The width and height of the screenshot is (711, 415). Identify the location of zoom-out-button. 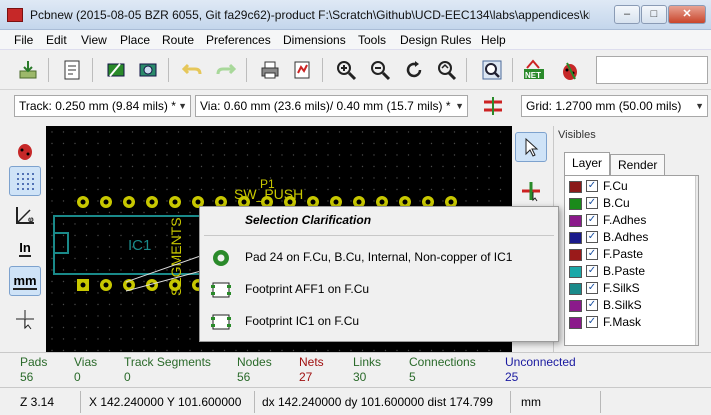
(380, 70).